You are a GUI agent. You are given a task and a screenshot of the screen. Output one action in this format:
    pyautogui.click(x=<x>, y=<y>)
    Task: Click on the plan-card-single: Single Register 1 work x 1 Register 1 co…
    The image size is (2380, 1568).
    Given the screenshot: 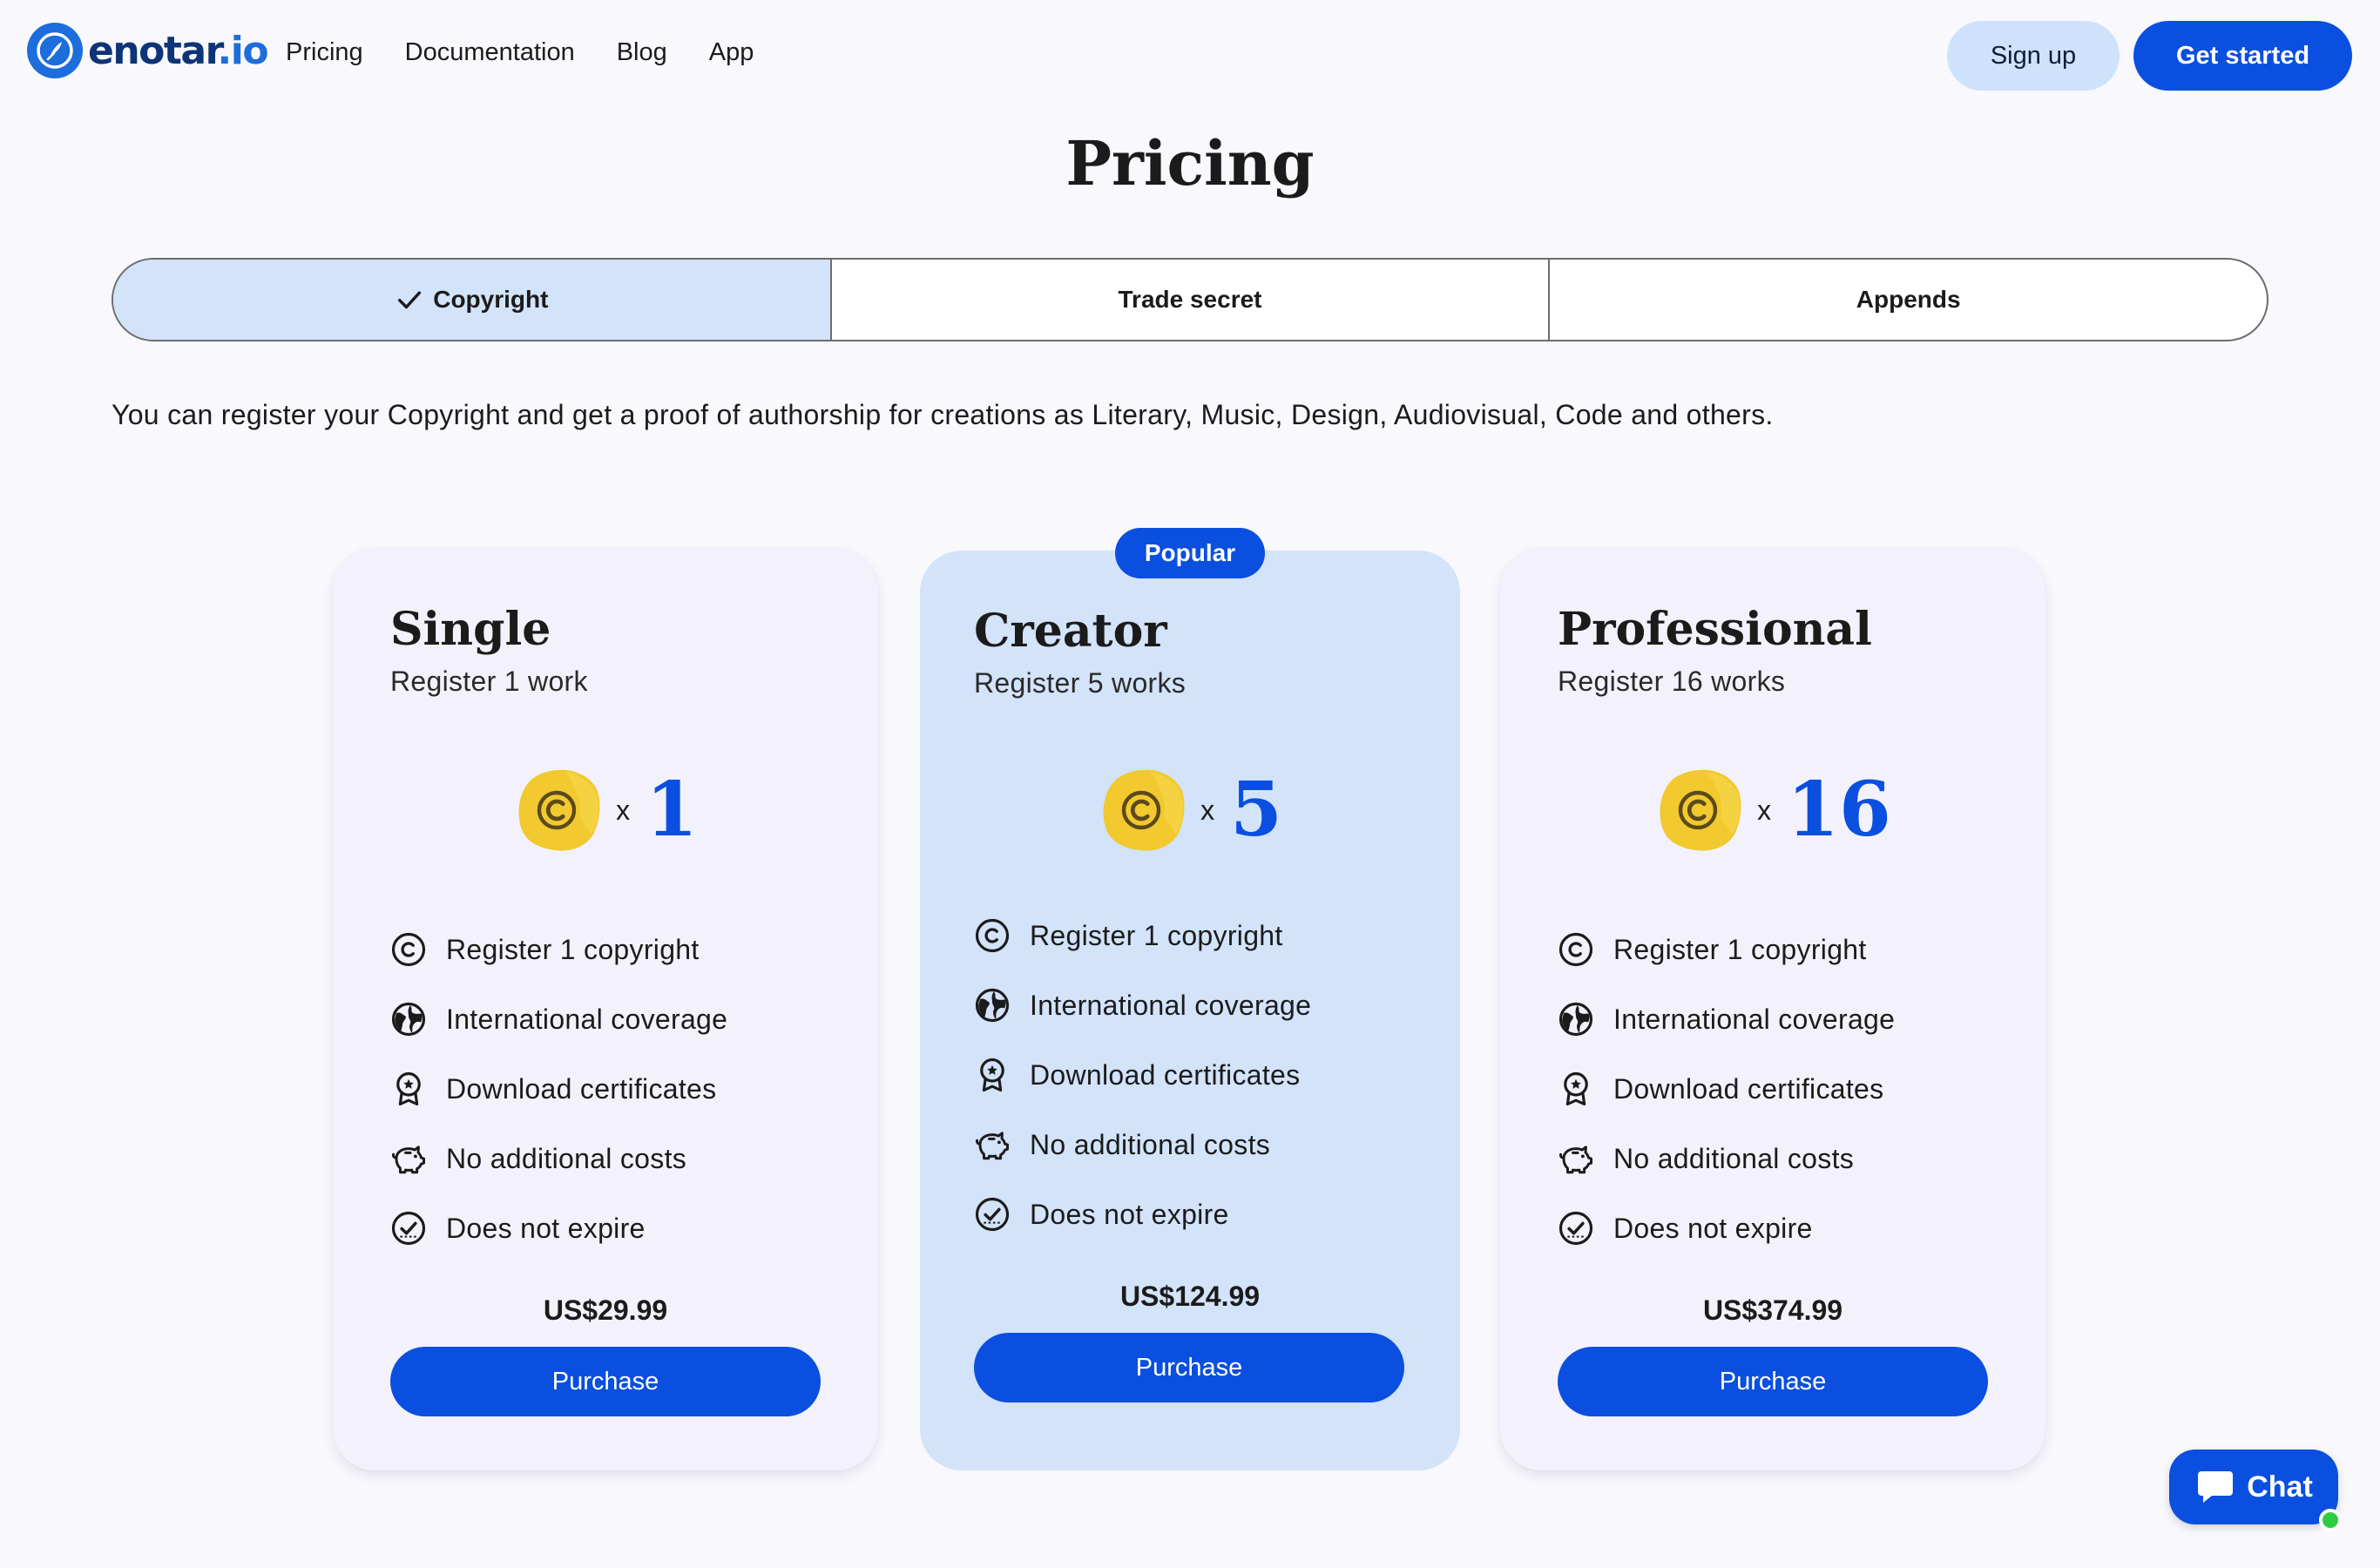 What is the action you would take?
    pyautogui.click(x=605, y=1009)
    